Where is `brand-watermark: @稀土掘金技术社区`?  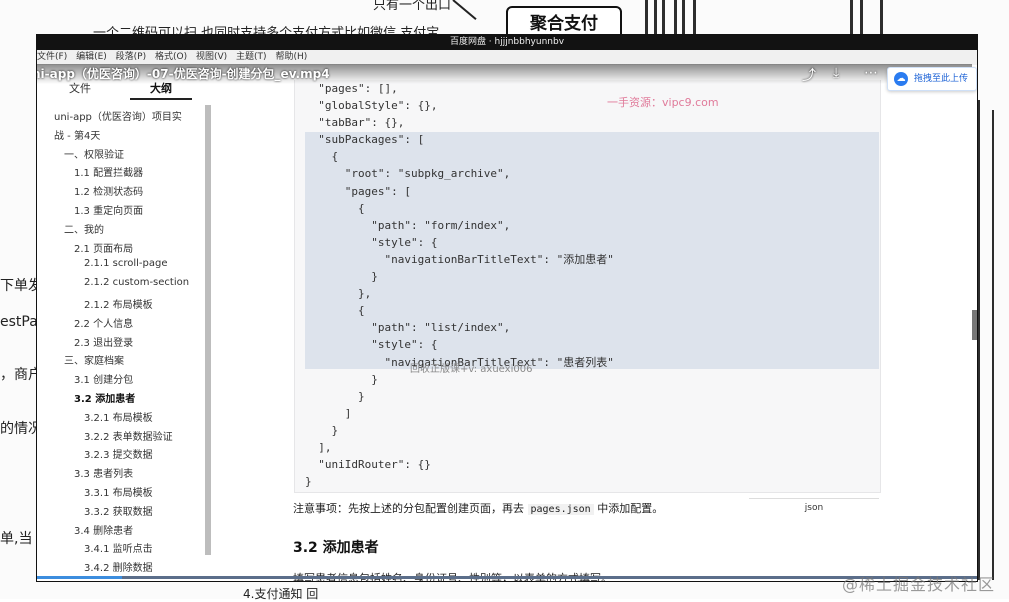
brand-watermark: @稀土掘金技术社区 is located at coordinates (919, 584).